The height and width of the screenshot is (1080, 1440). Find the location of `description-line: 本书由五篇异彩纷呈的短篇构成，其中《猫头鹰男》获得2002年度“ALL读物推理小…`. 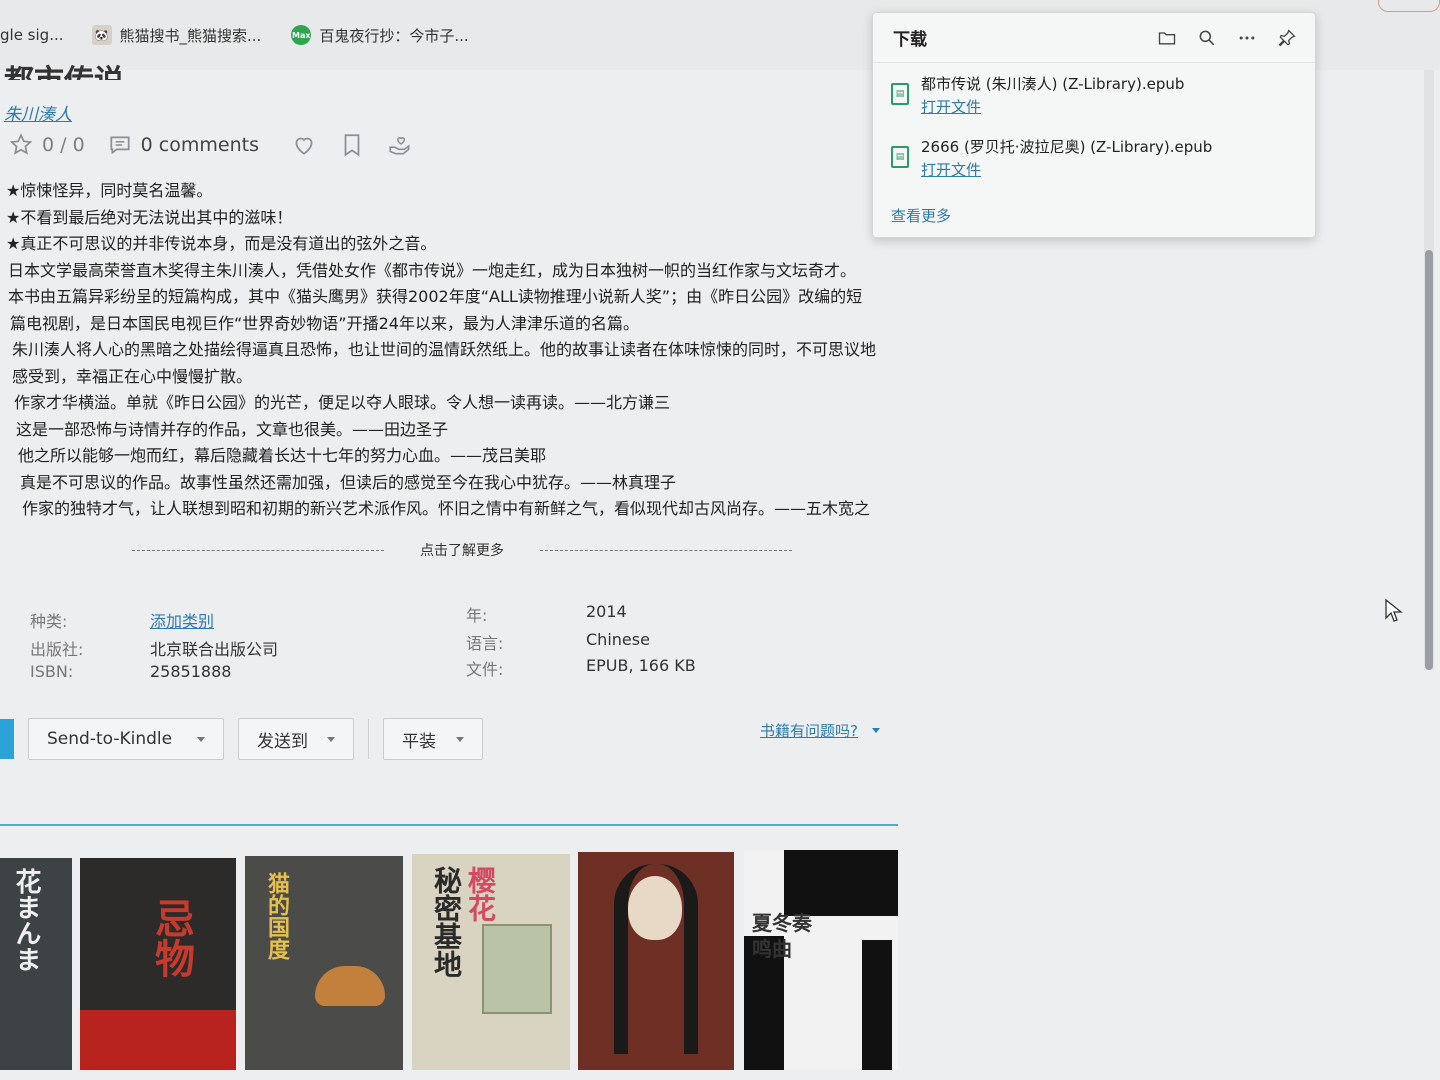

description-line: 本书由五篇异彩纷呈的短篇构成，其中《猫头鹰男》获得2002年度“ALL读物推理小… is located at coordinates (435, 296).